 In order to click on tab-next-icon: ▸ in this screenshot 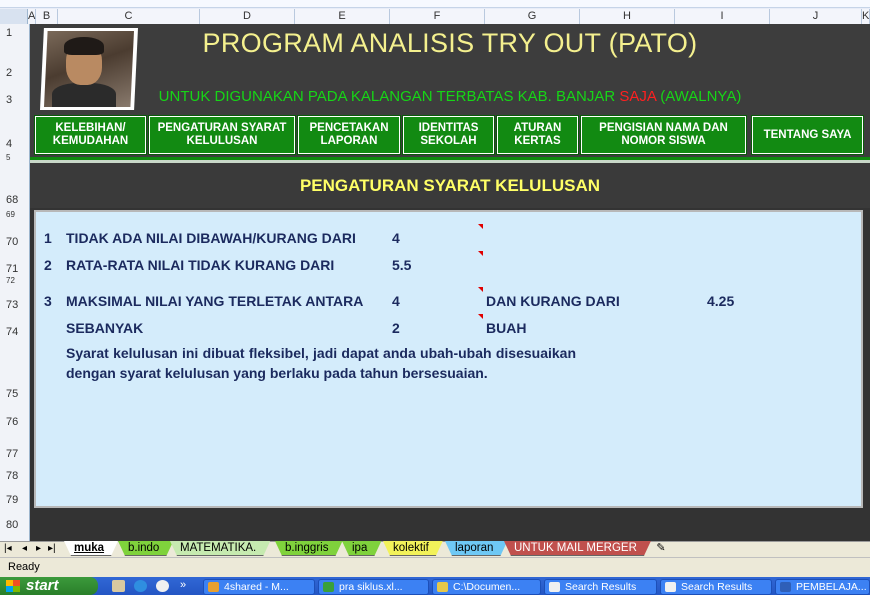, I will do `click(38, 548)`.